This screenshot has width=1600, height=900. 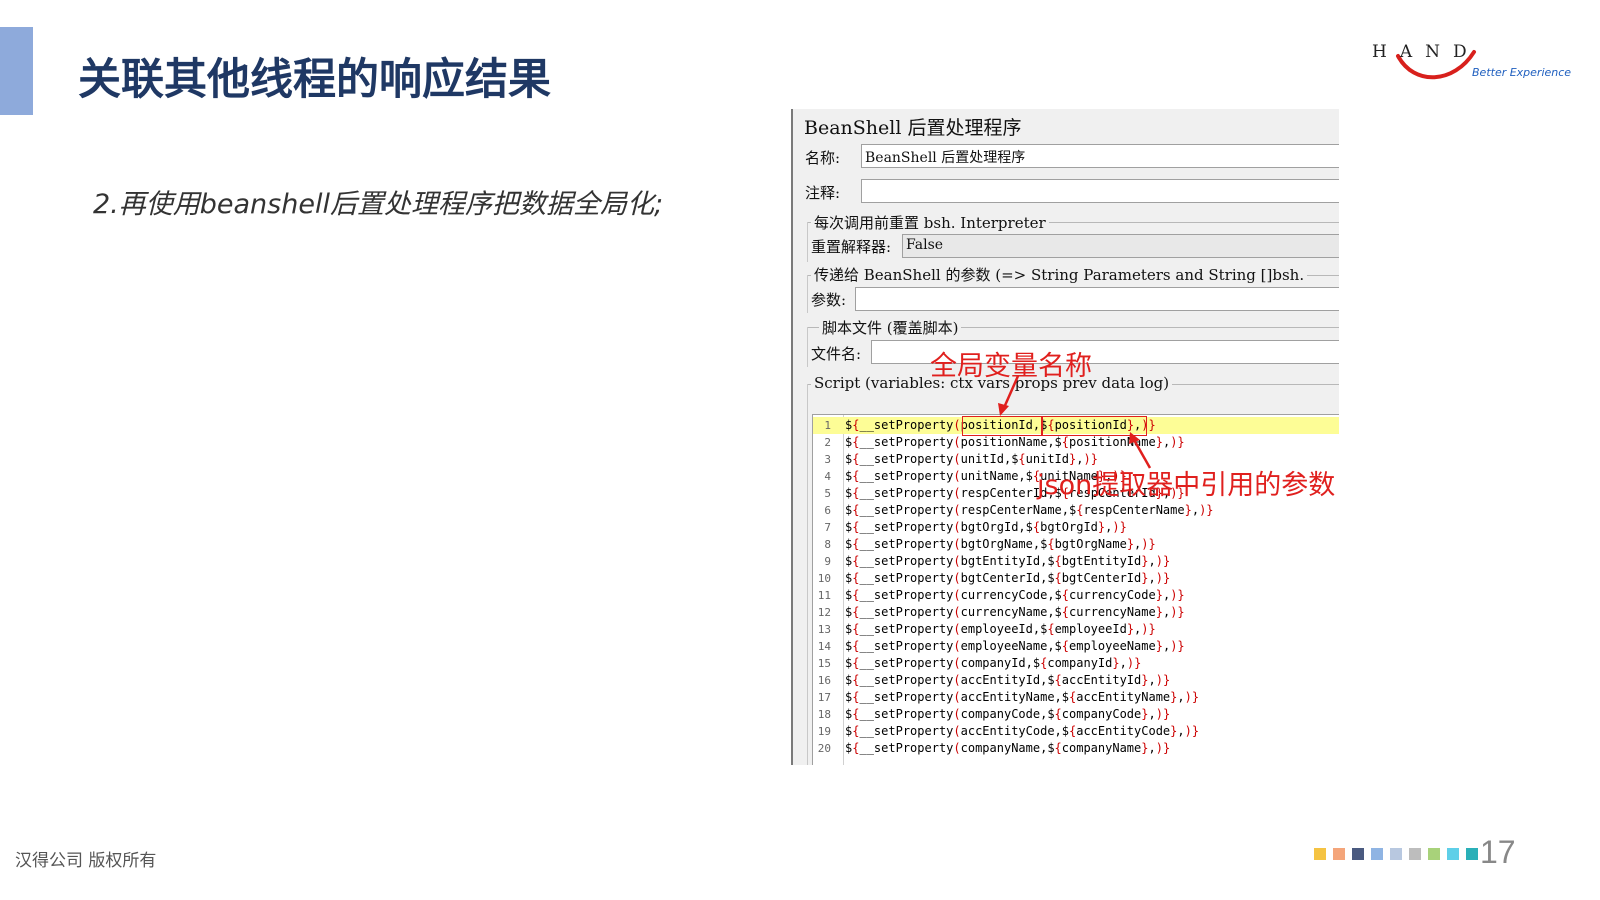 I want to click on name-field: BeanShell 后置处理程序, so click(x=1100, y=156).